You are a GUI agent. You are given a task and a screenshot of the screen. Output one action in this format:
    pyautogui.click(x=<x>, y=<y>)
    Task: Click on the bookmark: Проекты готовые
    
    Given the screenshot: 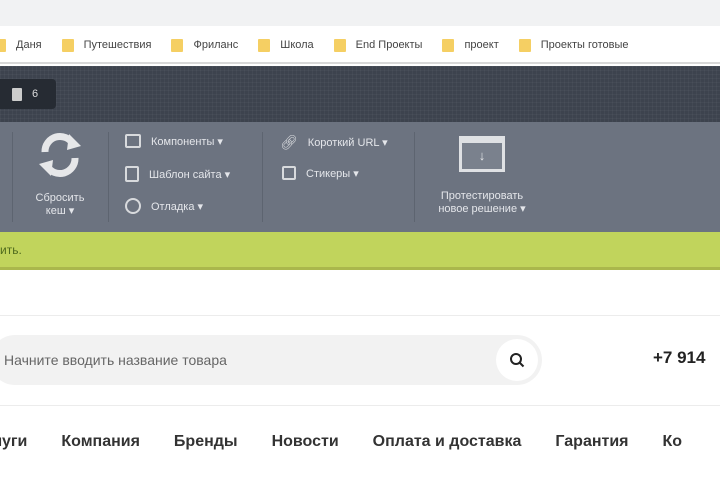 What is the action you would take?
    pyautogui.click(x=573, y=45)
    